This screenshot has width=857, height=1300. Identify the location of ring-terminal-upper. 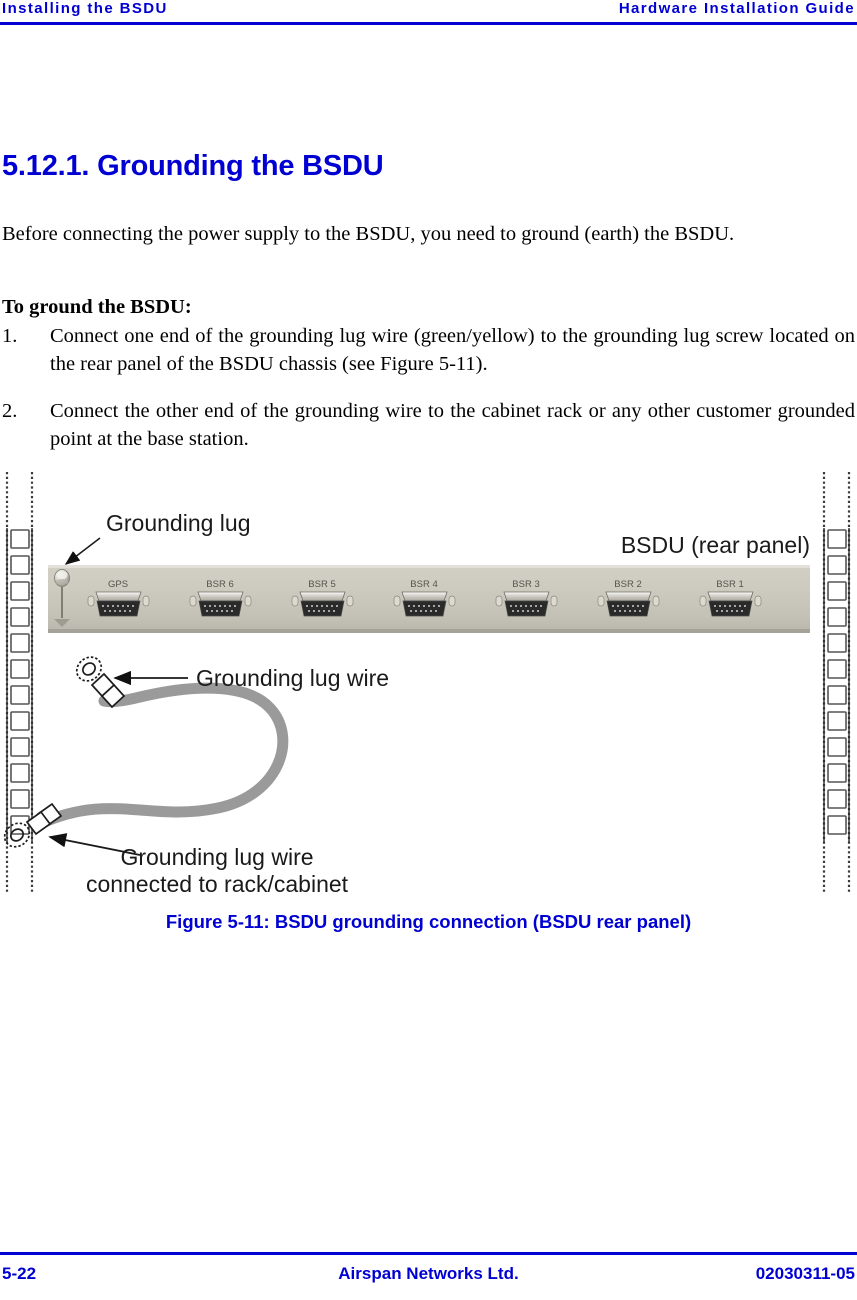
(100, 682).